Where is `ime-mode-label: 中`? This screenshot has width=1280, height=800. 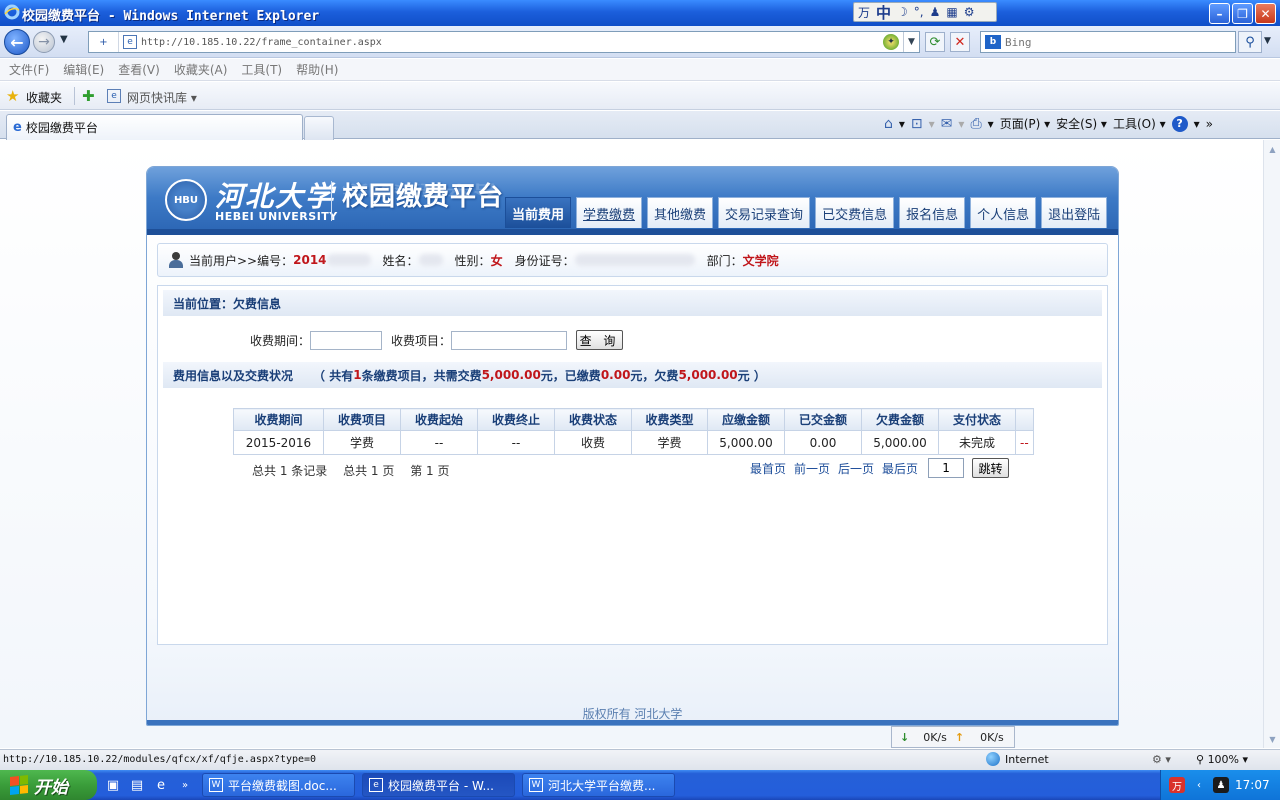 ime-mode-label: 中 is located at coordinates (883, 12).